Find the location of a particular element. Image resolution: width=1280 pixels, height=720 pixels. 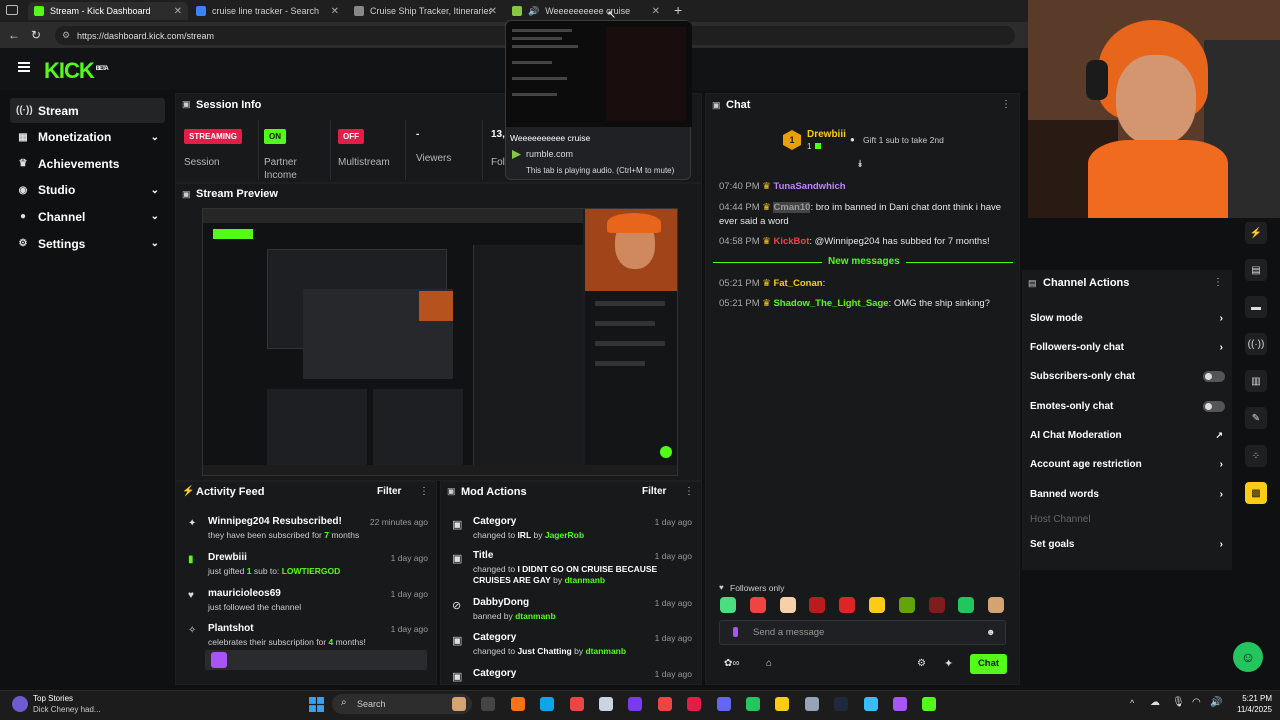

mic-icon is located at coordinates (735, 632).